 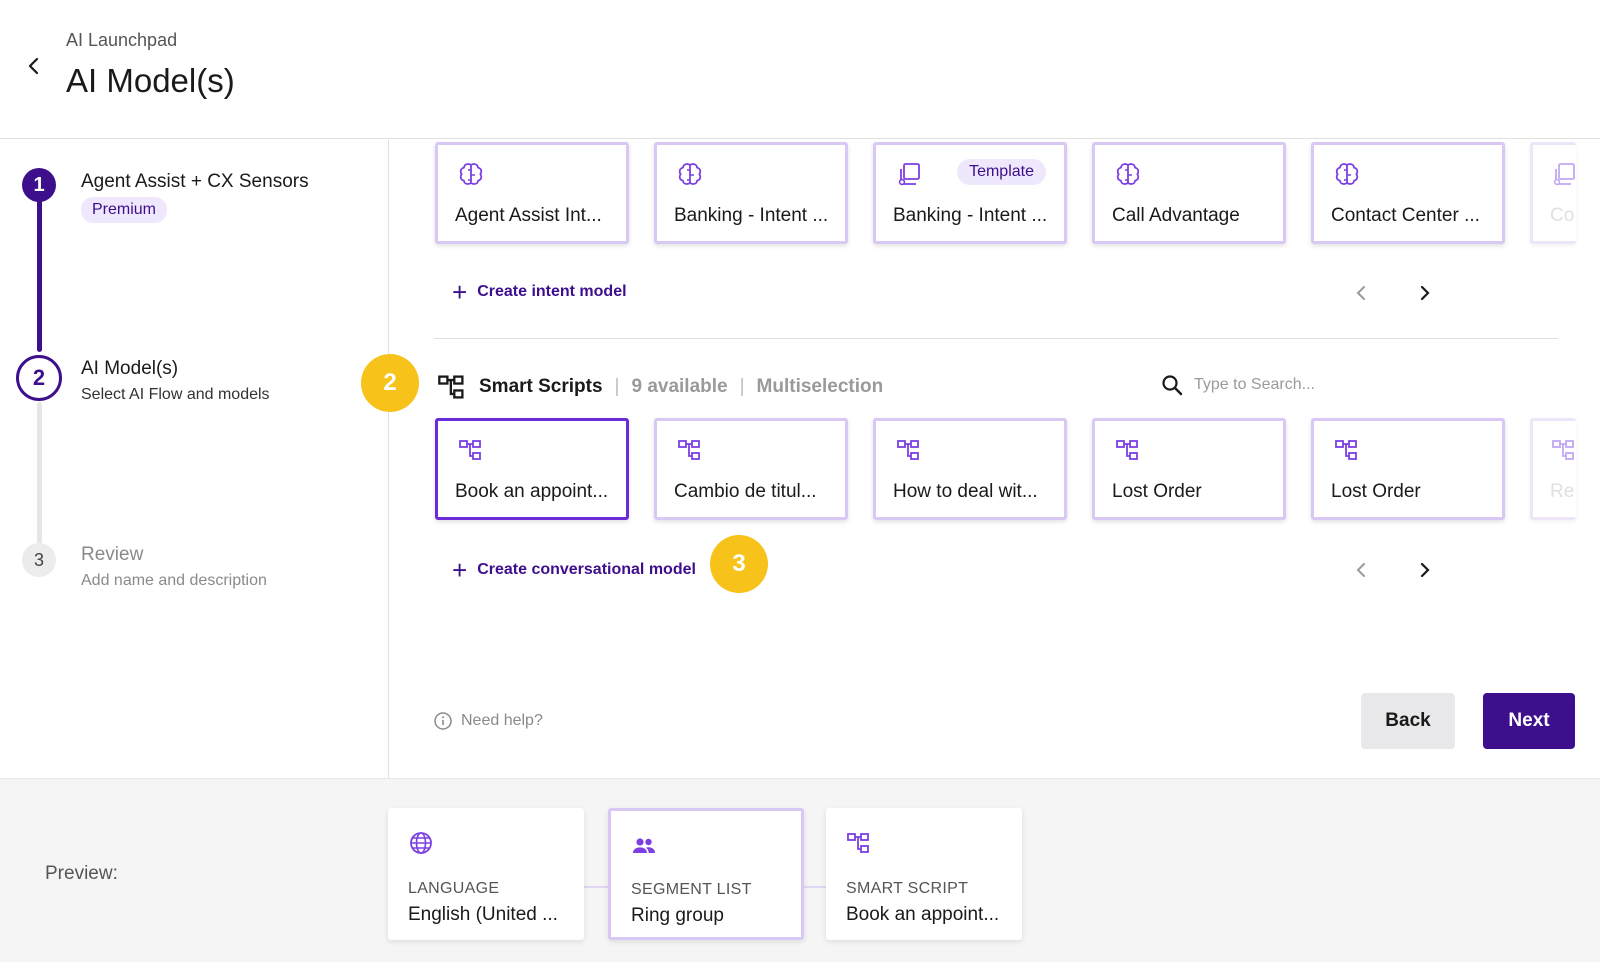 What do you see at coordinates (820, 386) in the screenshot?
I see `selection-mode: Multiselection` at bounding box center [820, 386].